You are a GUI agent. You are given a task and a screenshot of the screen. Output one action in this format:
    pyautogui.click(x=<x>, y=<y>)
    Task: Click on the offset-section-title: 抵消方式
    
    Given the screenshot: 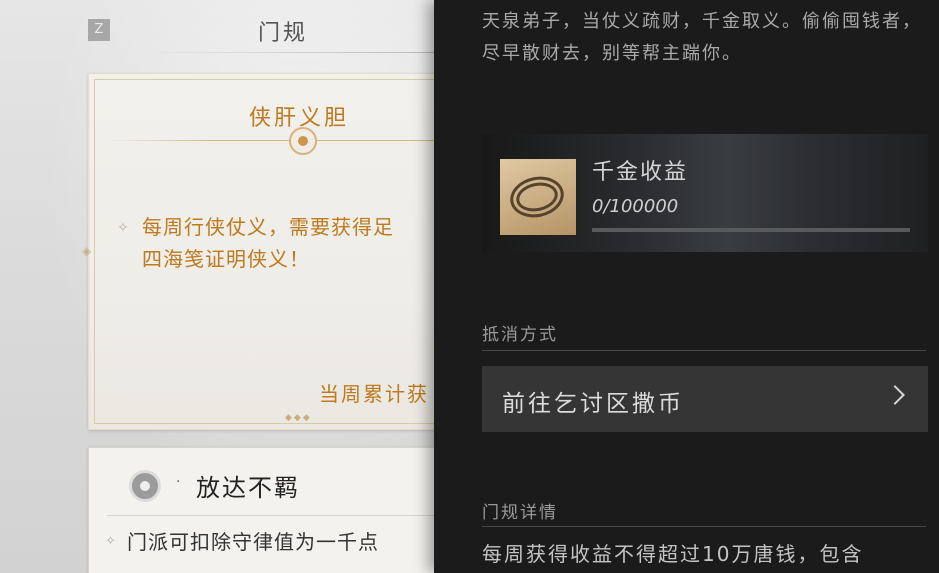 What is the action you would take?
    pyautogui.click(x=520, y=335)
    